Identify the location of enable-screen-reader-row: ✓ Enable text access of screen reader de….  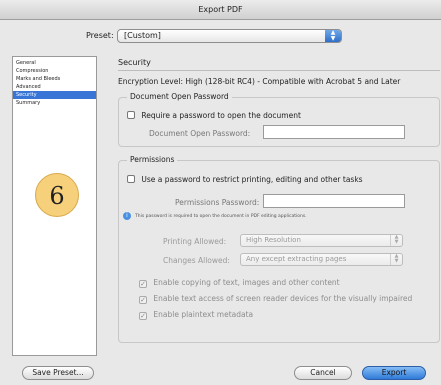
(275, 299).